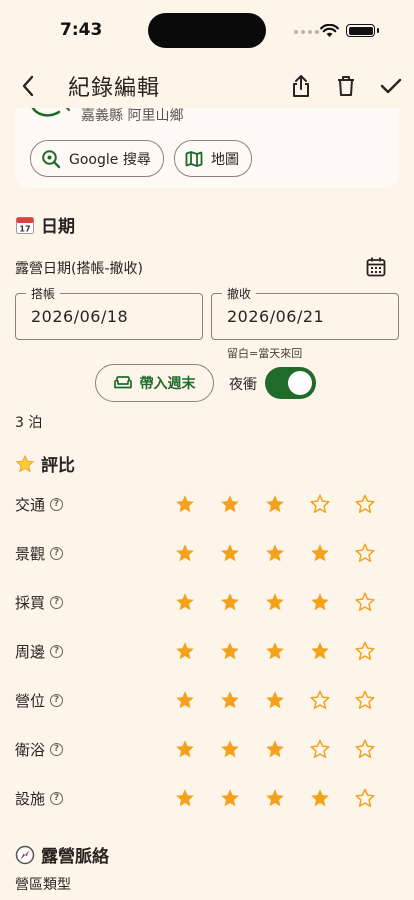  I want to click on wifi-icon, so click(329, 32).